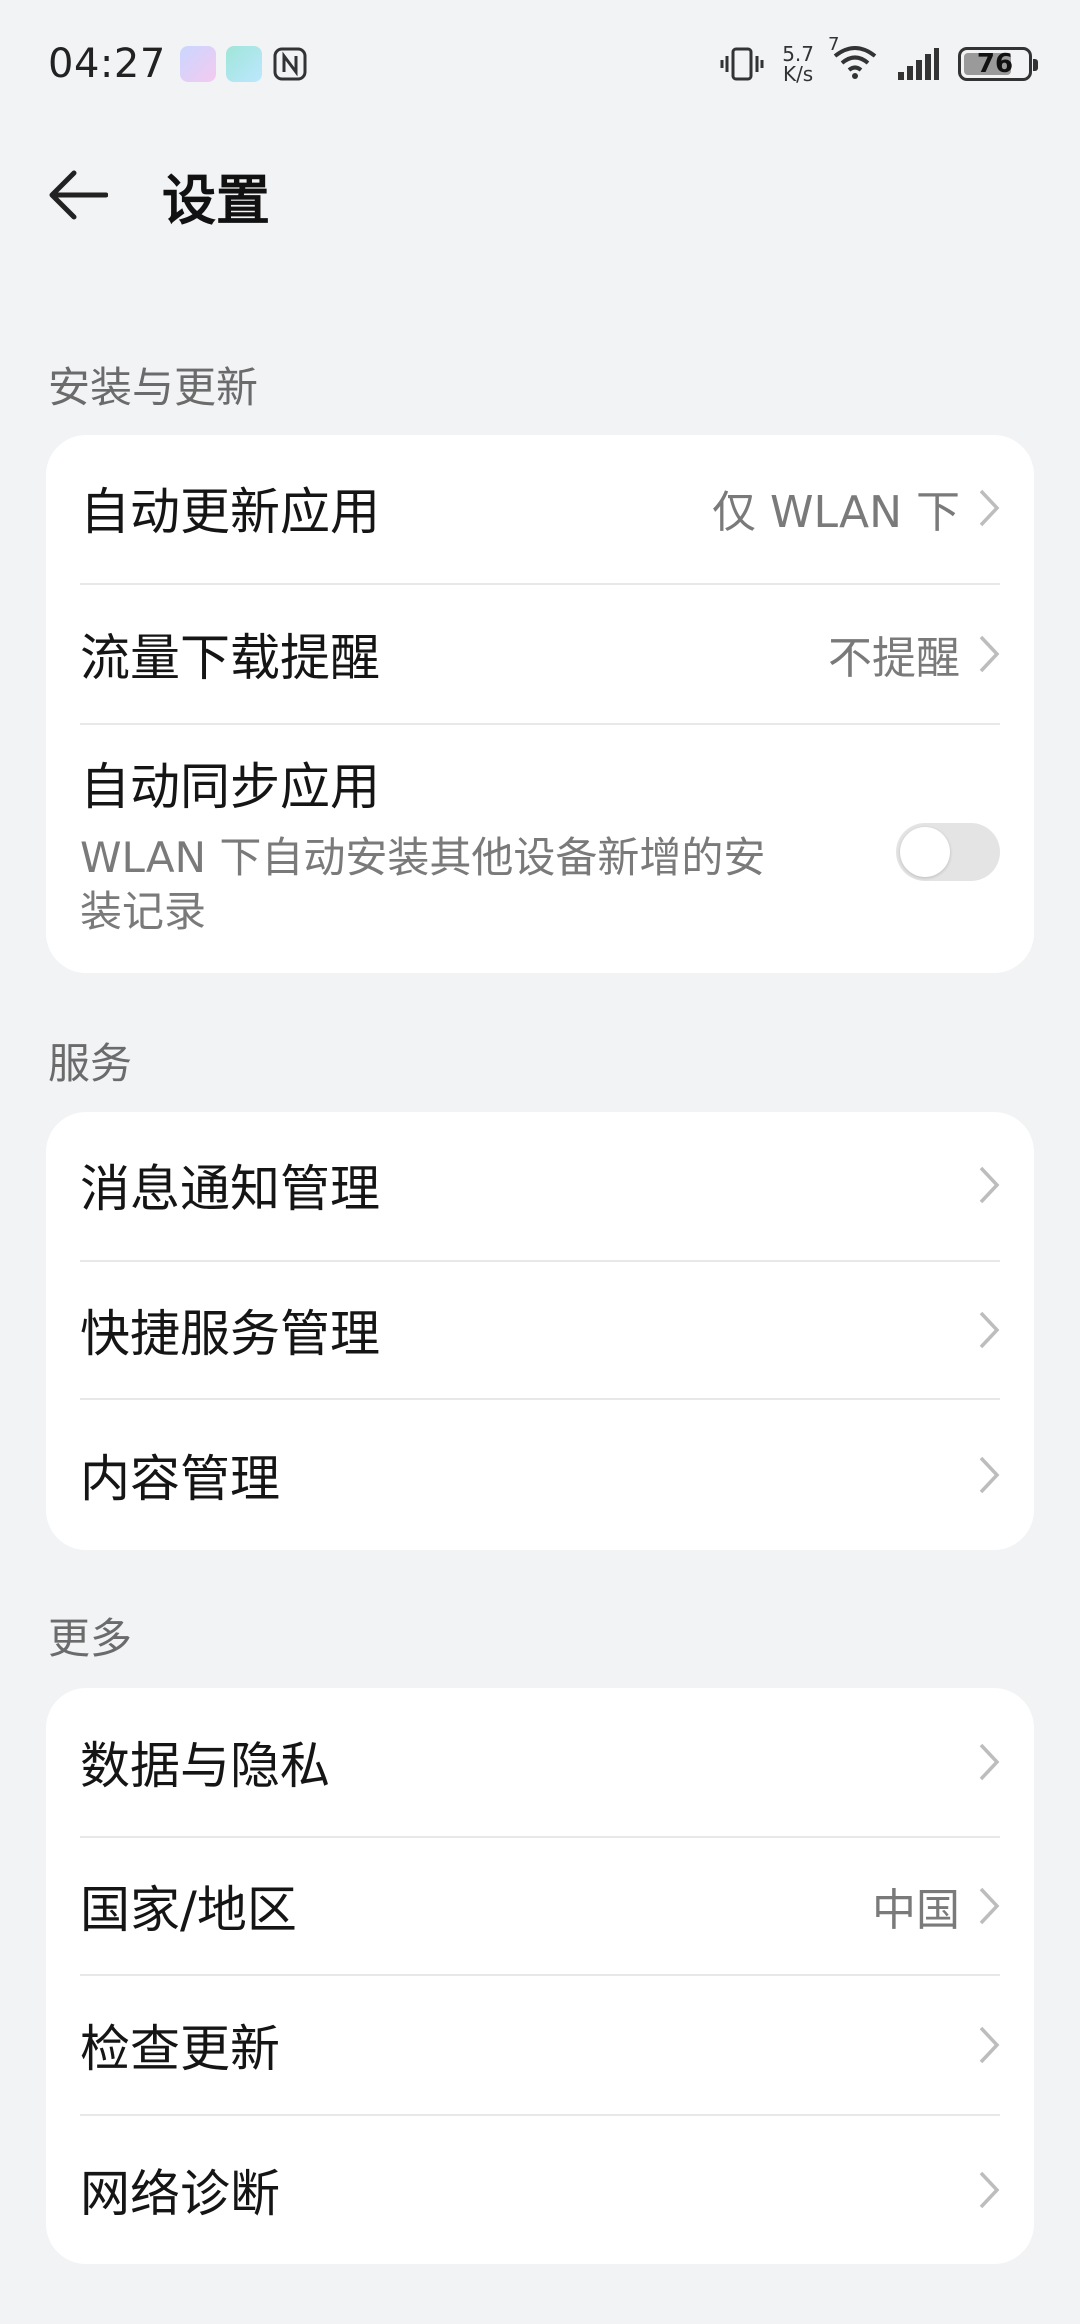 The image size is (1080, 2324). Describe the element at coordinates (853, 59) in the screenshot. I see `wifi-indicator: 7` at that location.